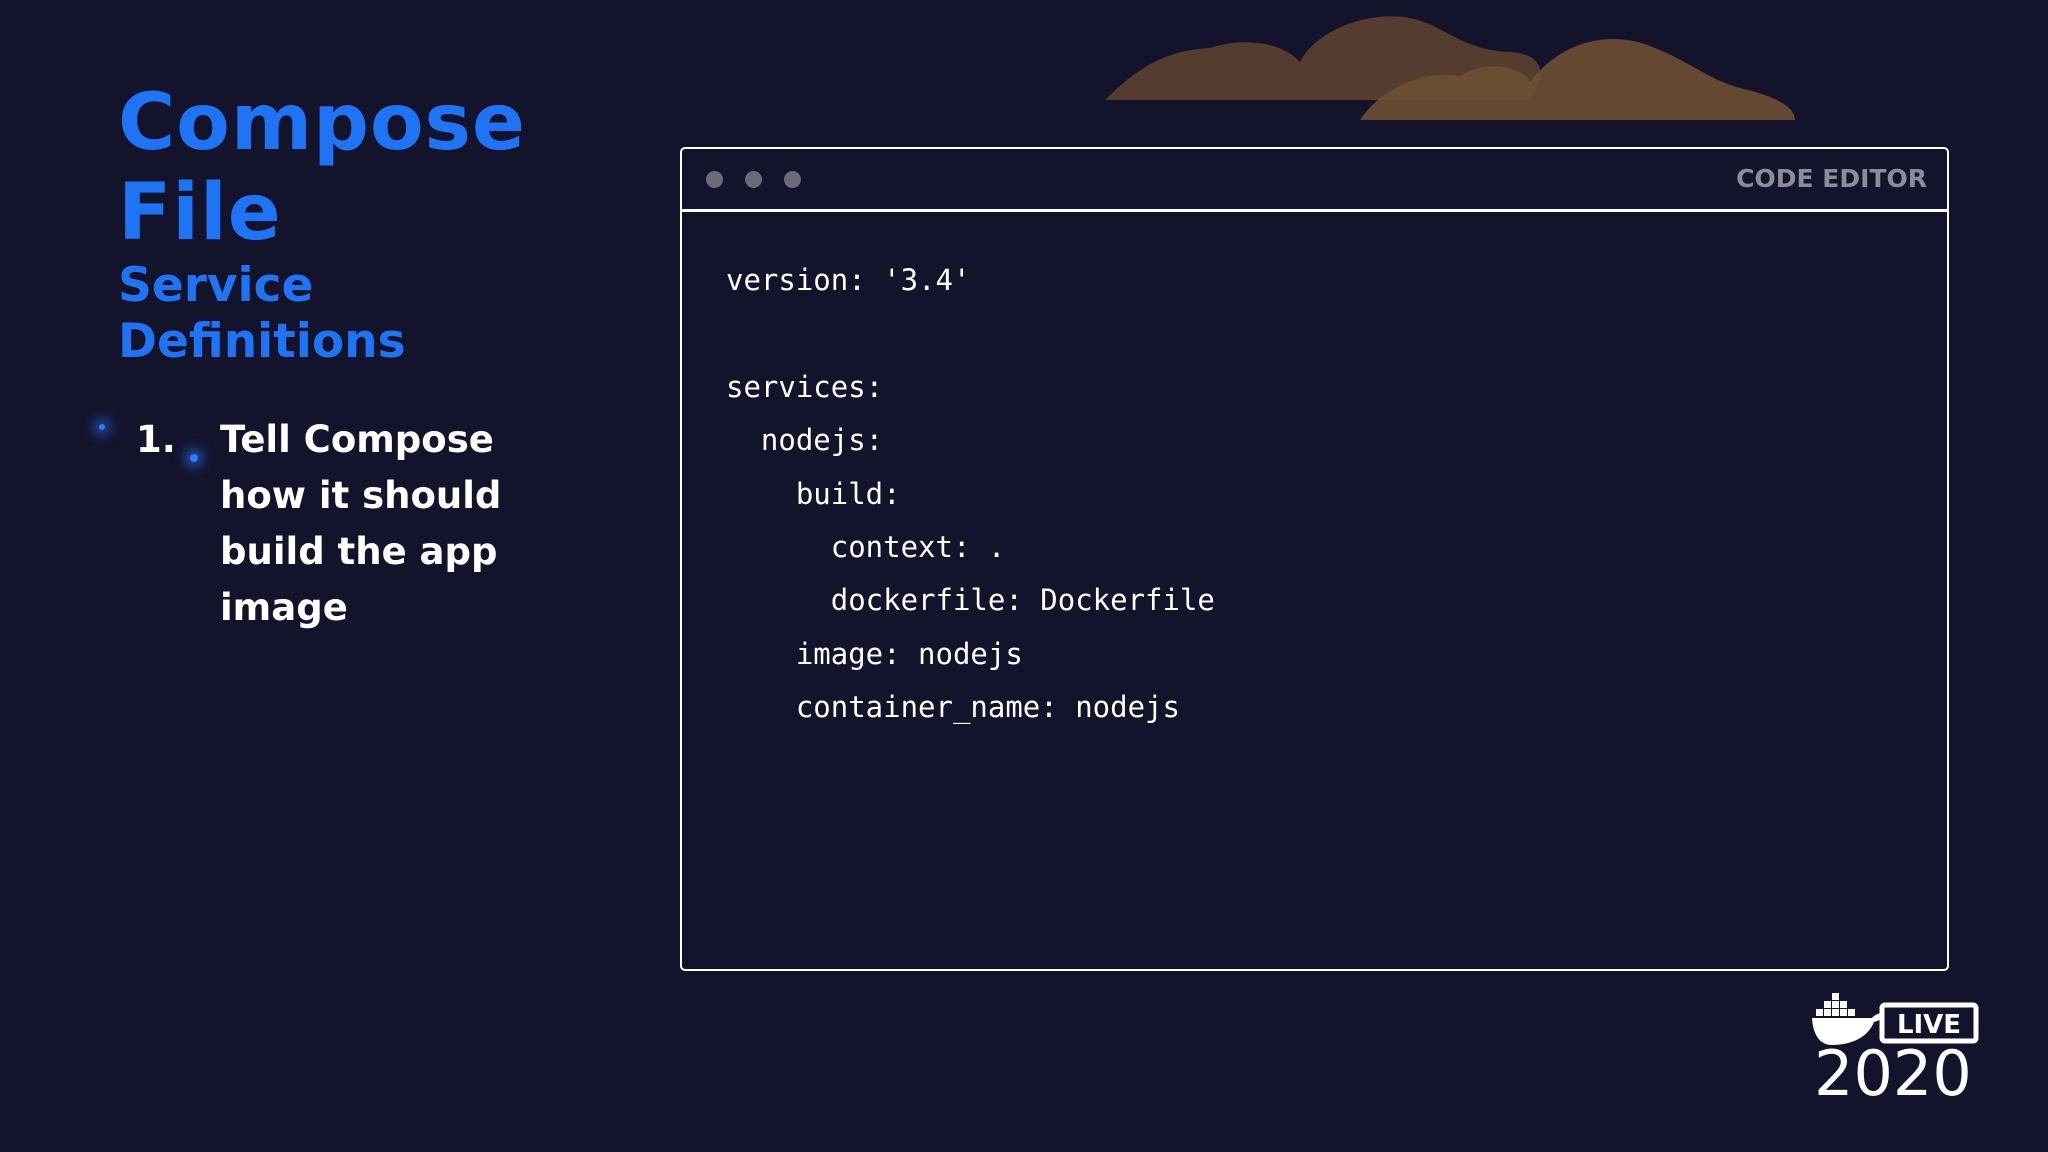 This screenshot has height=1152, width=2048. Describe the element at coordinates (156, 439) in the screenshot. I see `step-number: 1.` at that location.